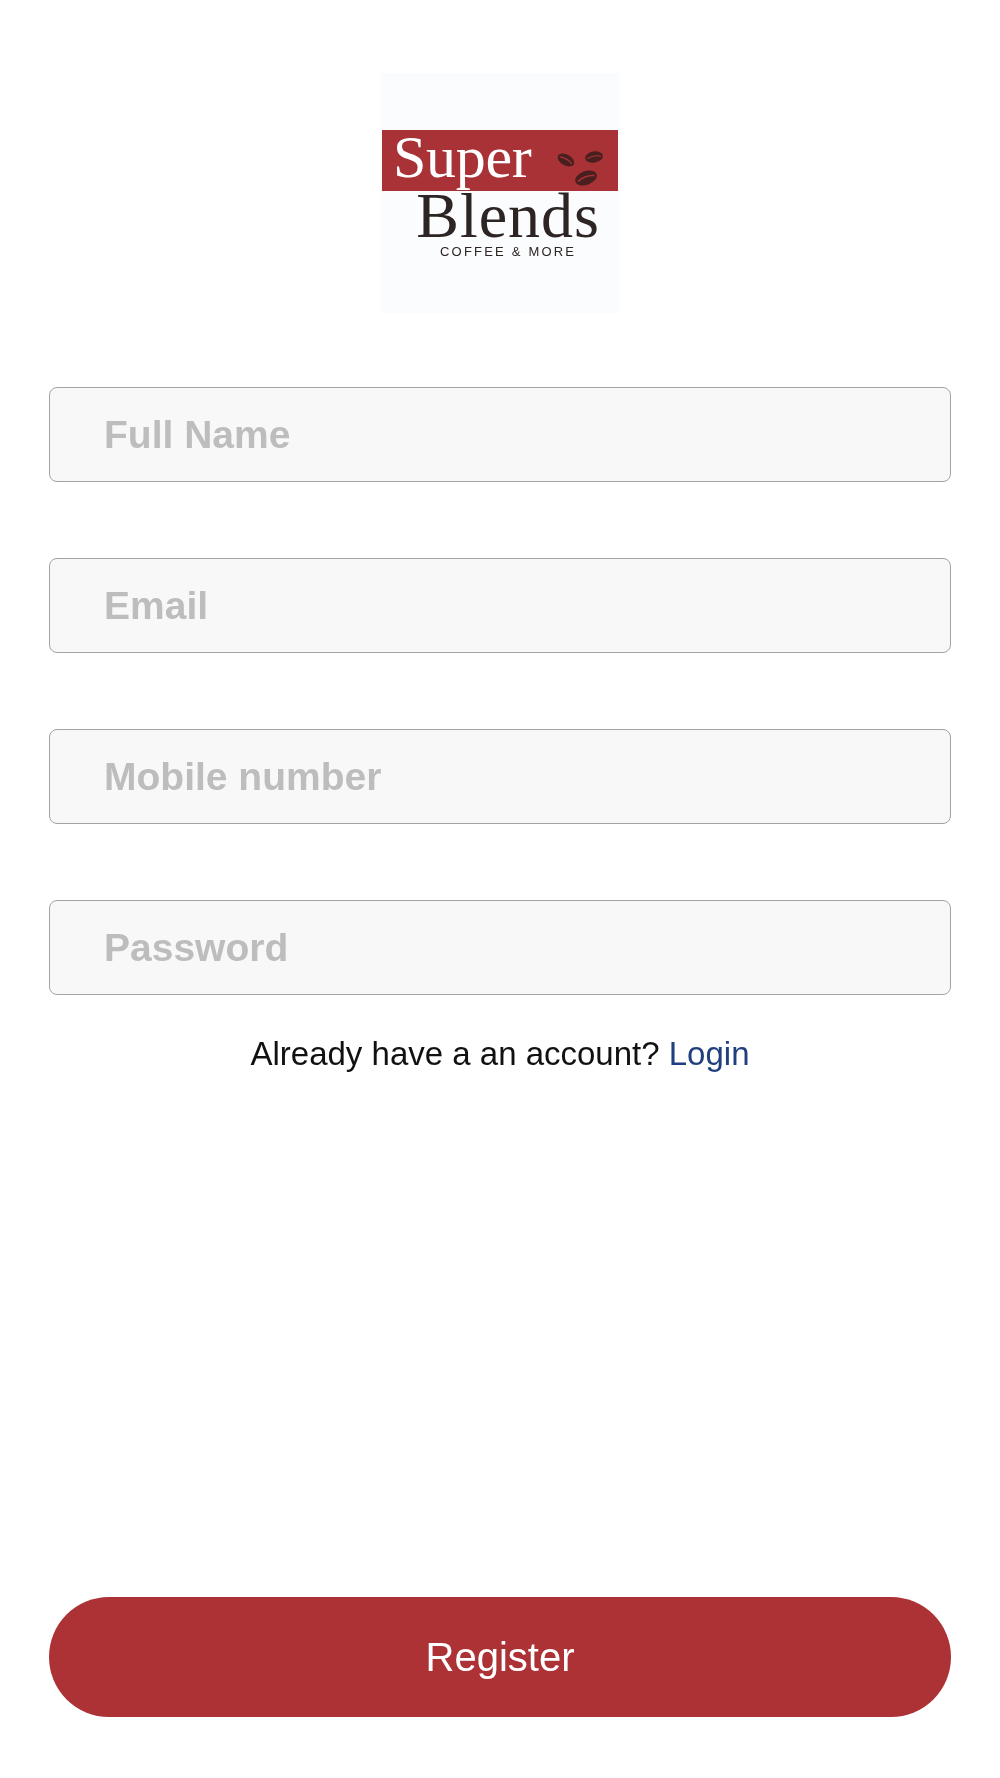 This screenshot has width=1000, height=1778. What do you see at coordinates (508, 216) in the screenshot?
I see `logo-wordmark: Blends` at bounding box center [508, 216].